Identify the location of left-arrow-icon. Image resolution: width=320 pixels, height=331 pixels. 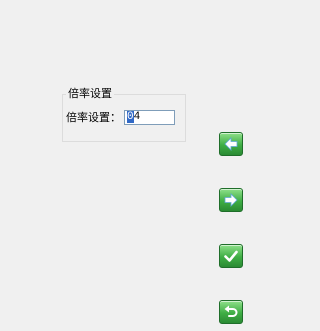
(231, 144).